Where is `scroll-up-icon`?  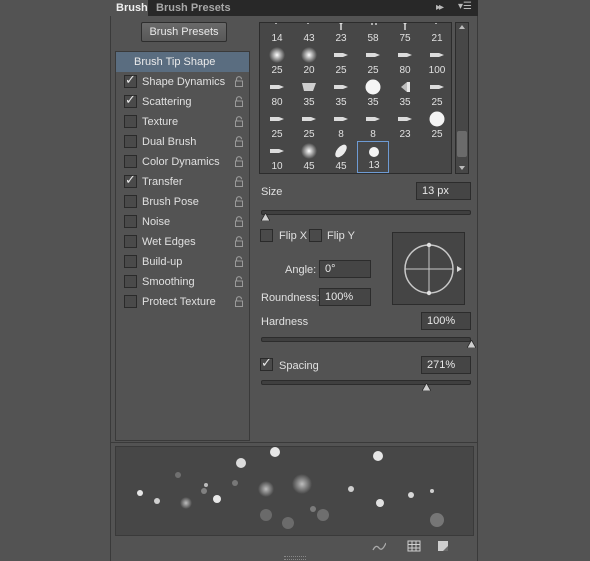
scroll-up-icon is located at coordinates (462, 27).